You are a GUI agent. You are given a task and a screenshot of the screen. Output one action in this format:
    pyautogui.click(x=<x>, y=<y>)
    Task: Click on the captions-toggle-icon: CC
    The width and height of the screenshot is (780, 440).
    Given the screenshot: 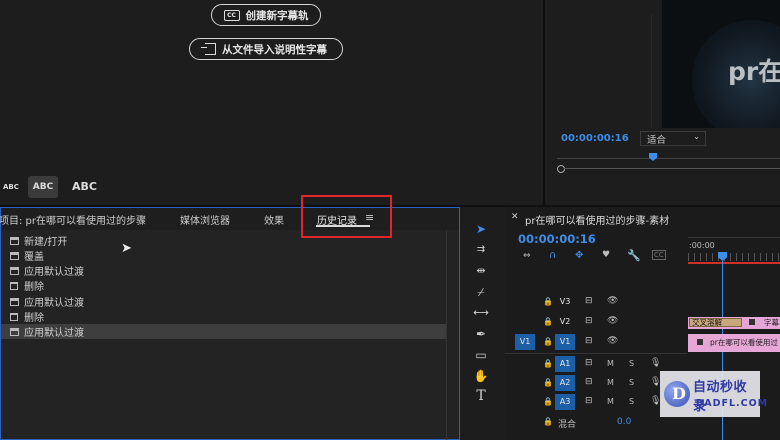 What is the action you would take?
    pyautogui.click(x=659, y=255)
    